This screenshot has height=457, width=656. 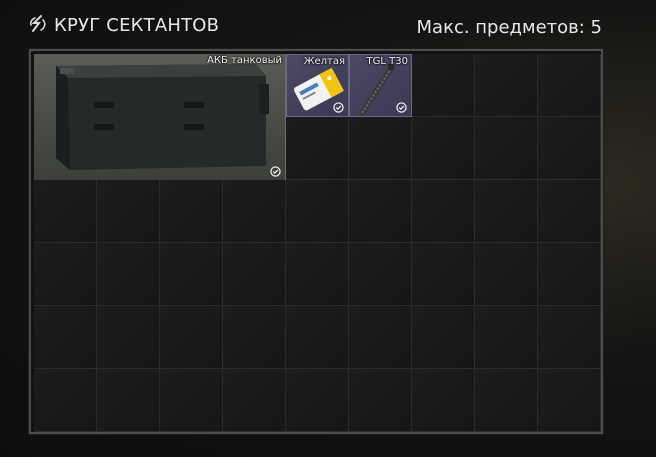 What do you see at coordinates (509, 27) in the screenshot?
I see `max-items-counter: Макс. предметов: 5` at bounding box center [509, 27].